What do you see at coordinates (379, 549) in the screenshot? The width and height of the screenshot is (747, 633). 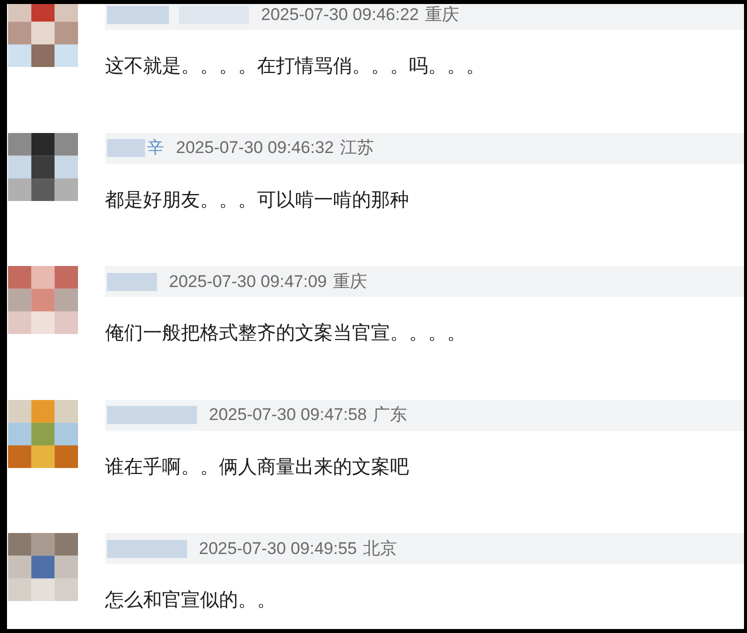 I see `comment-location: 北京` at bounding box center [379, 549].